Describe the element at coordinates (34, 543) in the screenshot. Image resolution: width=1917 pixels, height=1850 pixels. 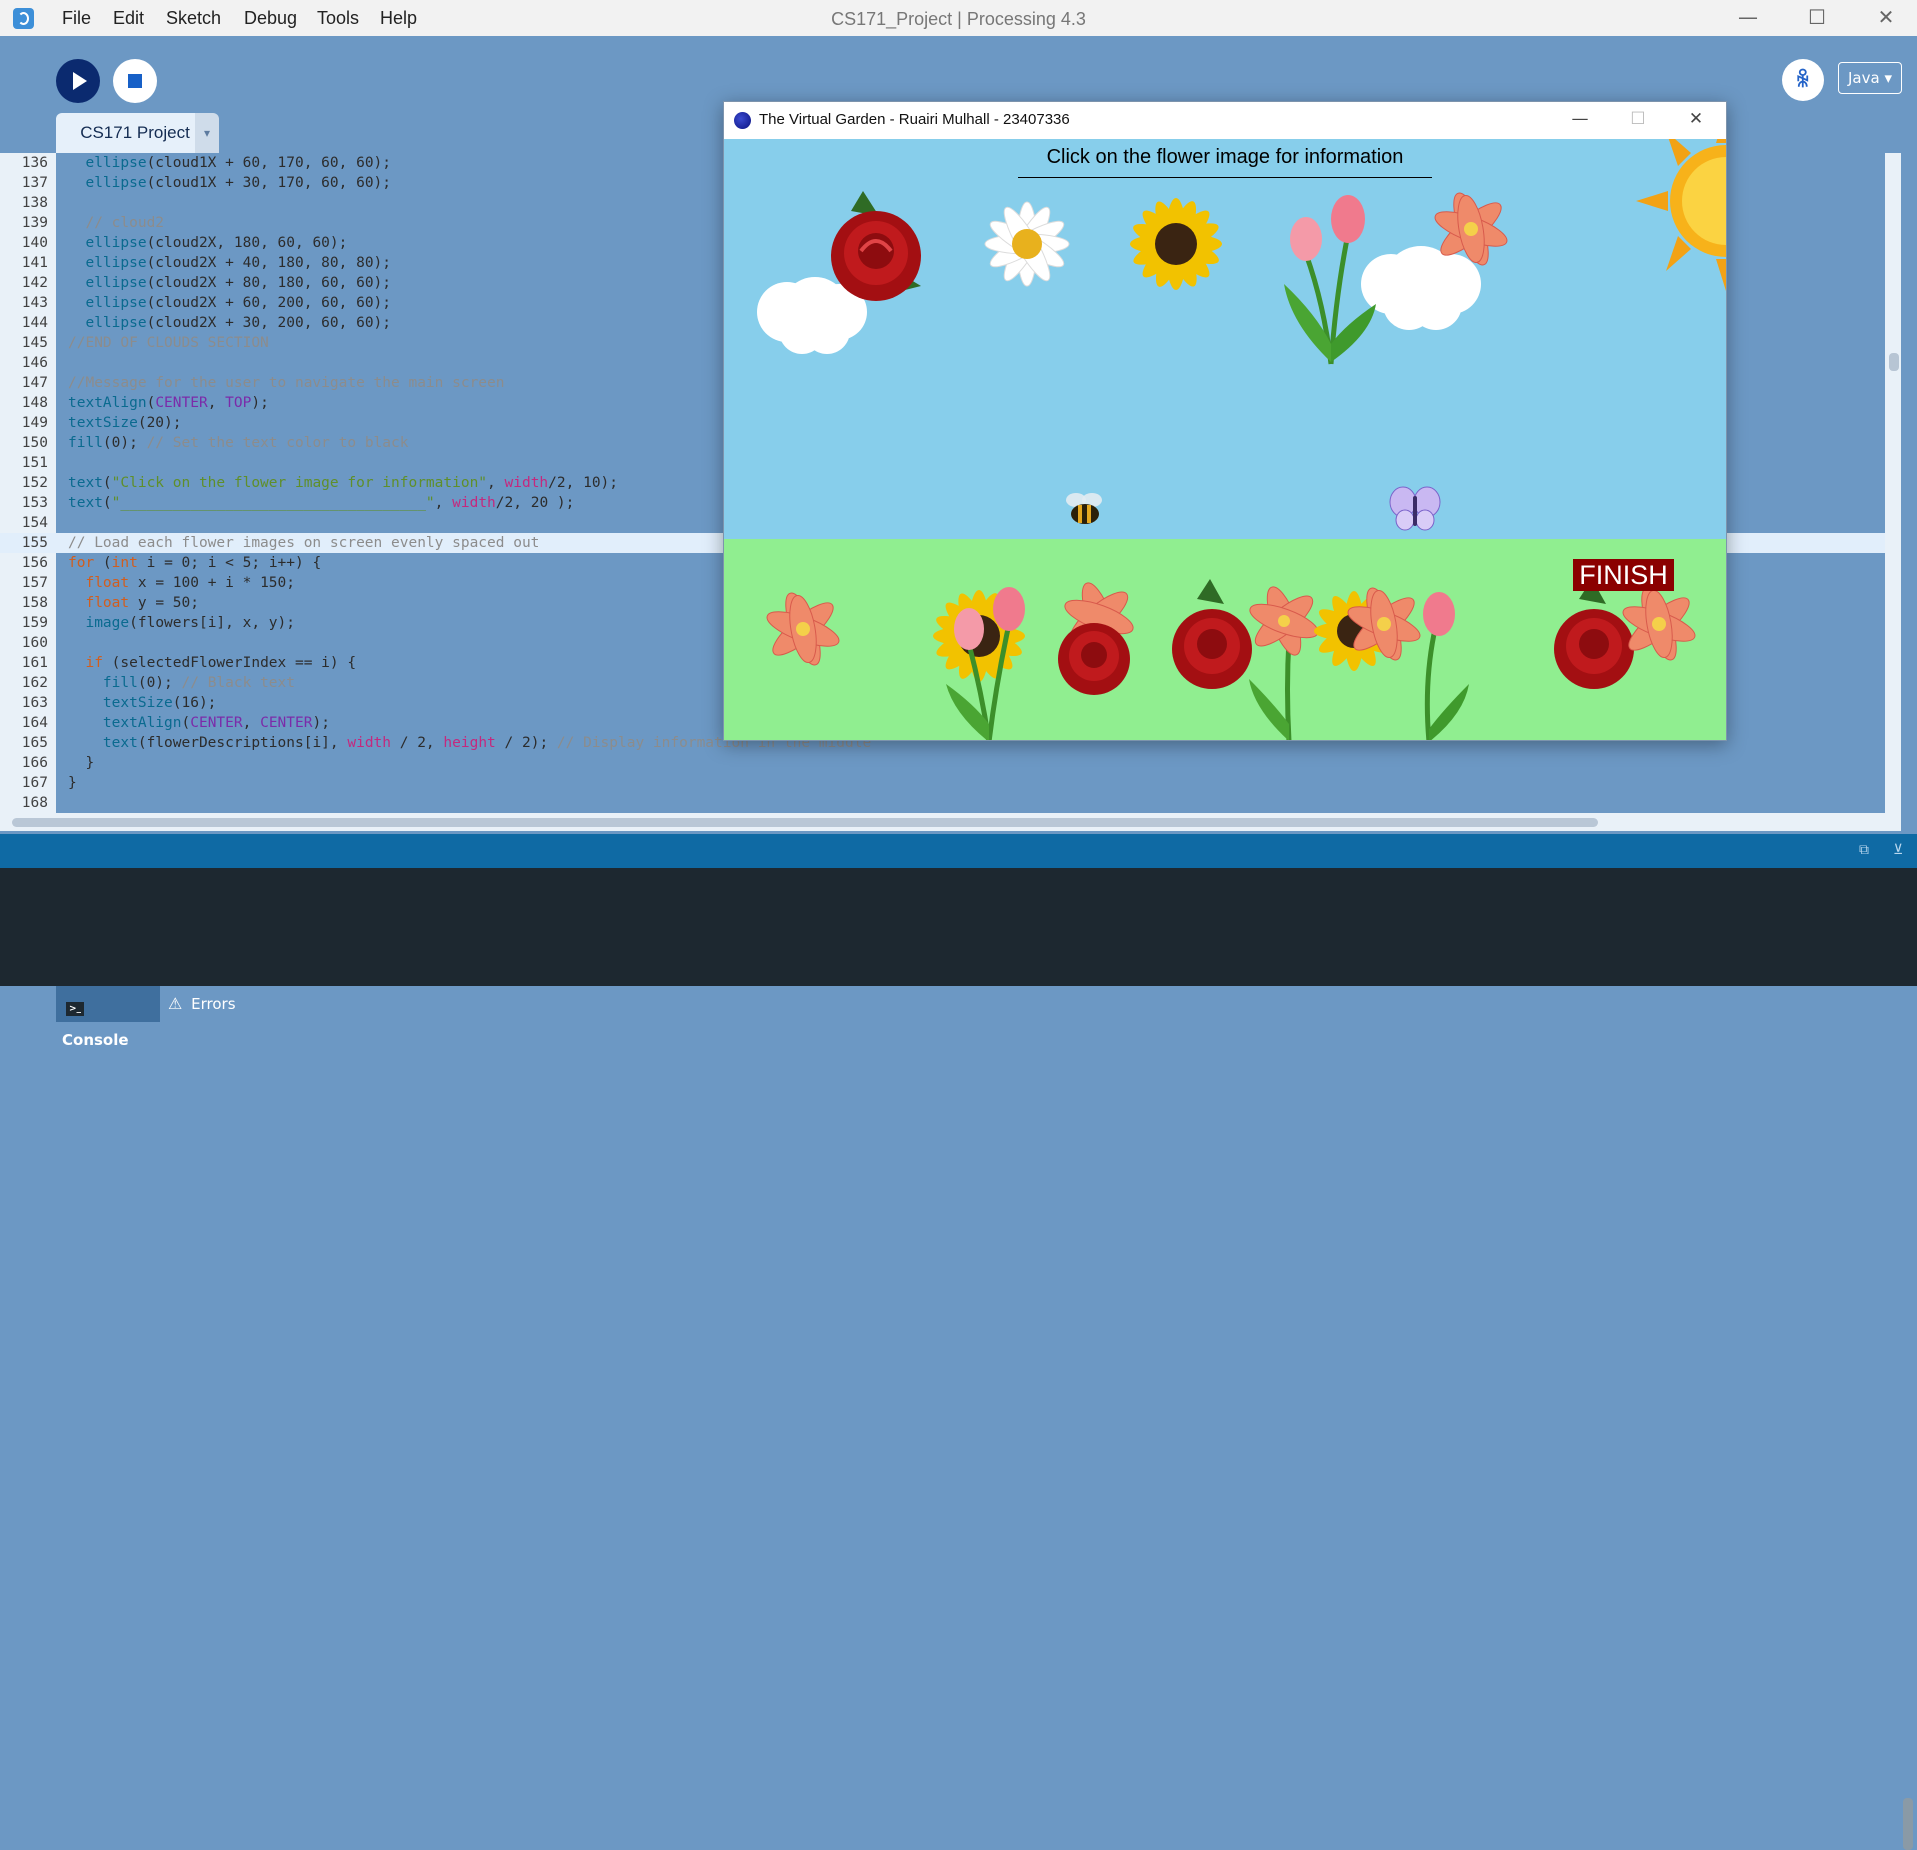
I see `line-number: 155` at that location.